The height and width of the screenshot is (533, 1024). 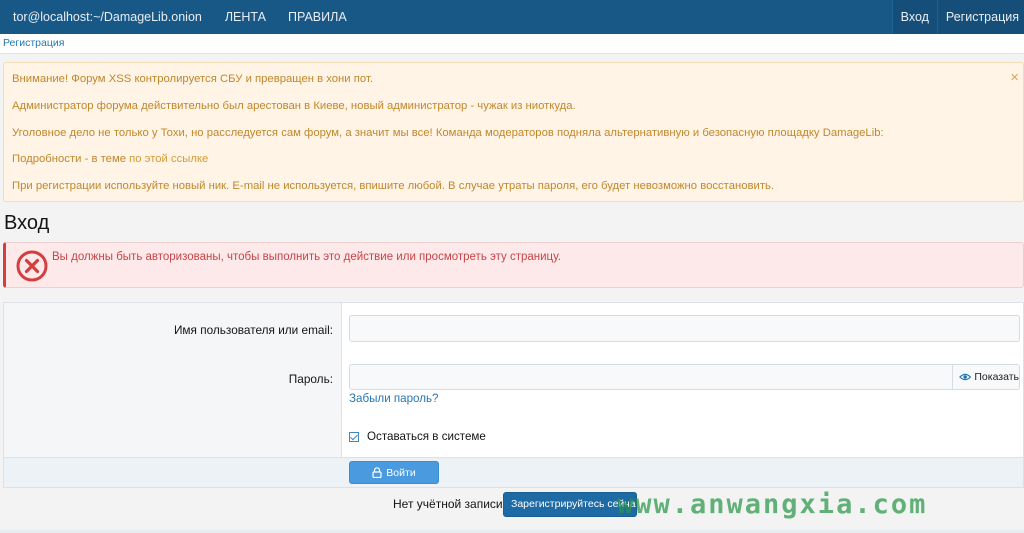 What do you see at coordinates (426, 436) in the screenshot?
I see `stay-logged-in-label: Оставаться в системе` at bounding box center [426, 436].